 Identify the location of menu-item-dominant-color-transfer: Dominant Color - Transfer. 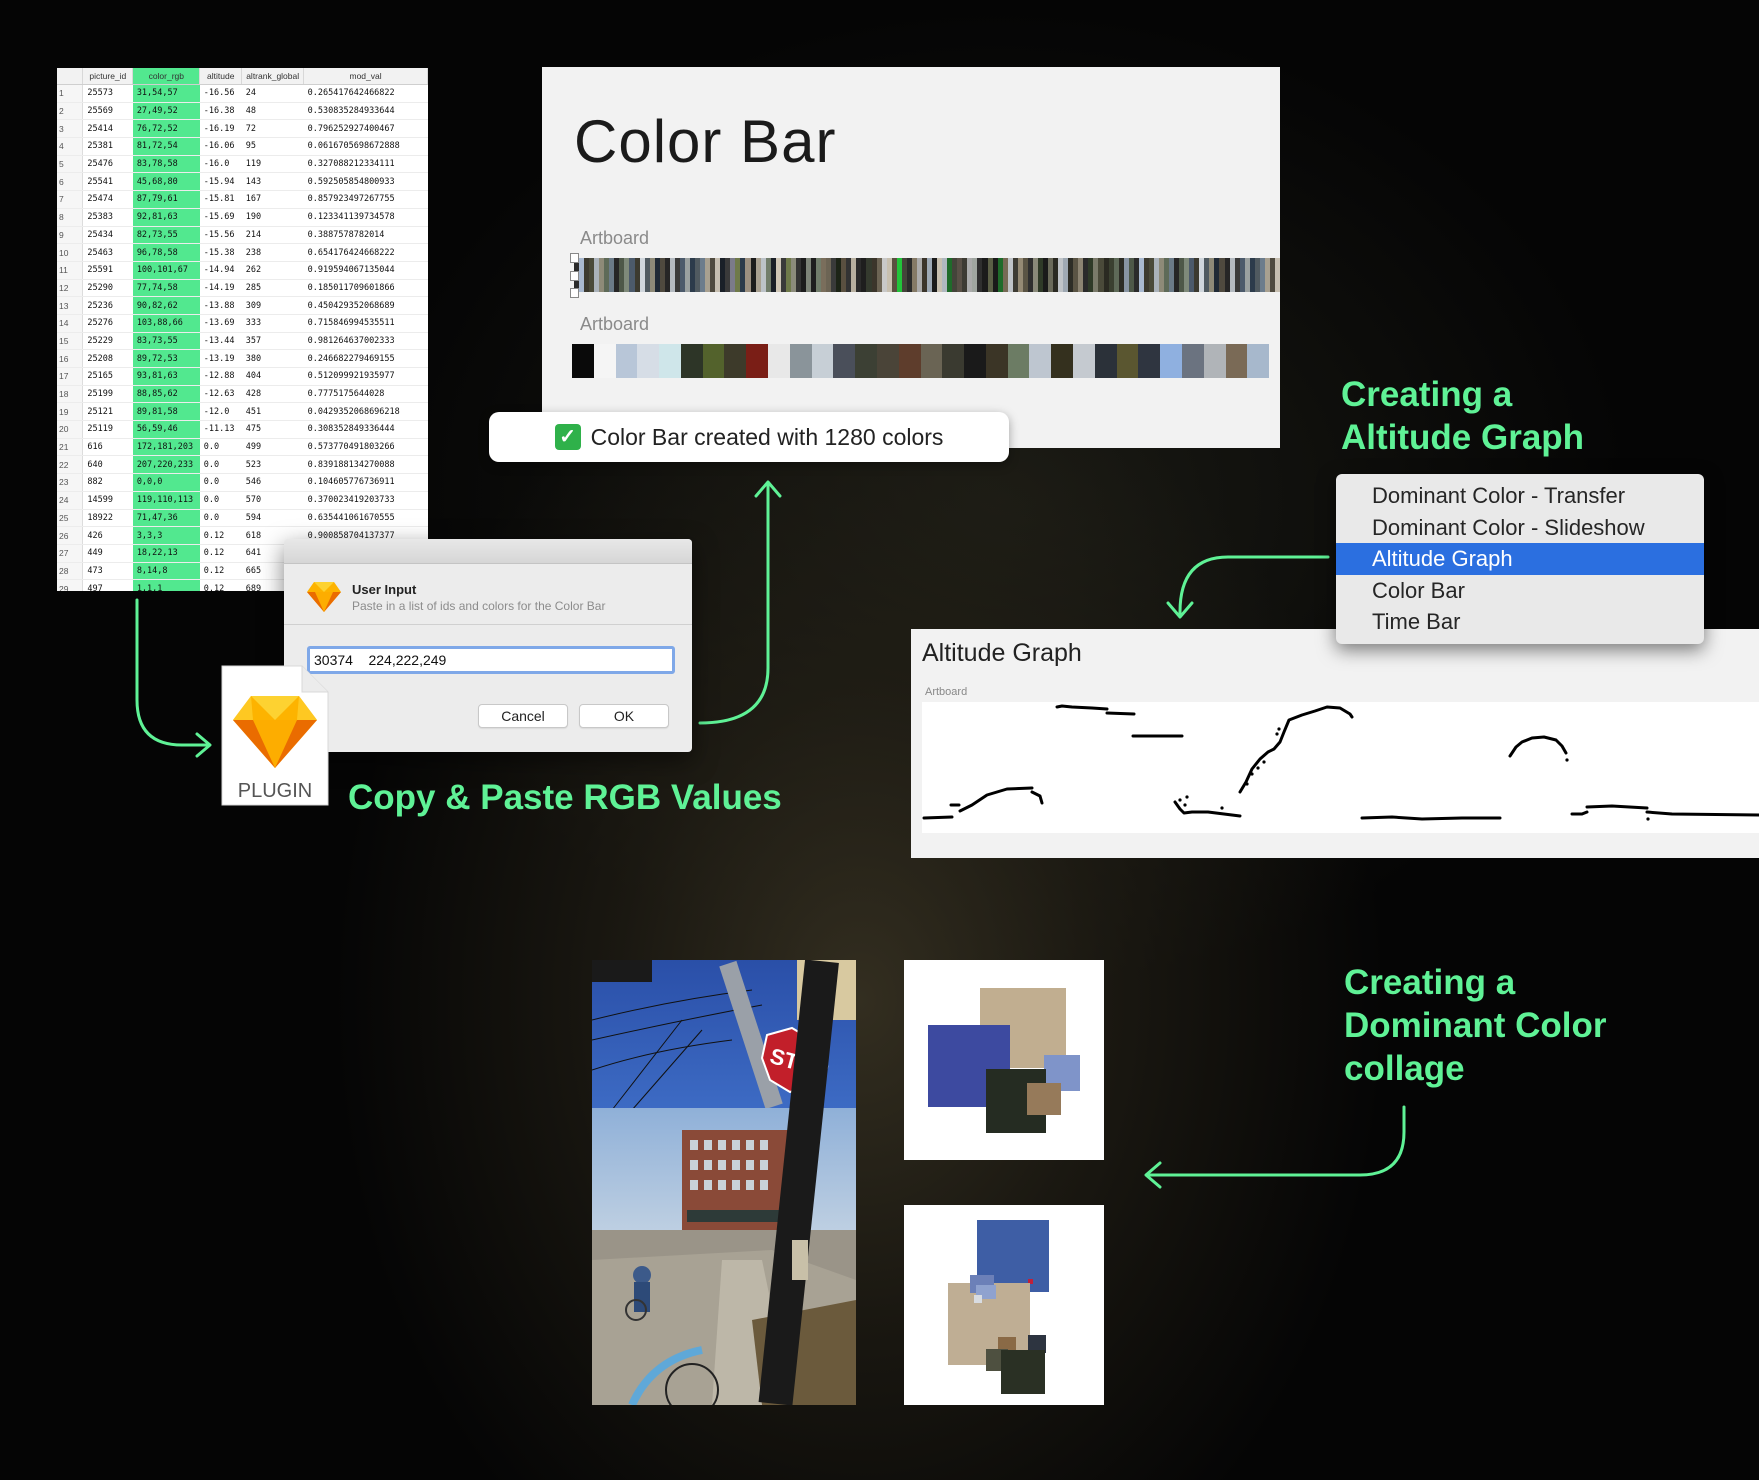
(1520, 496).